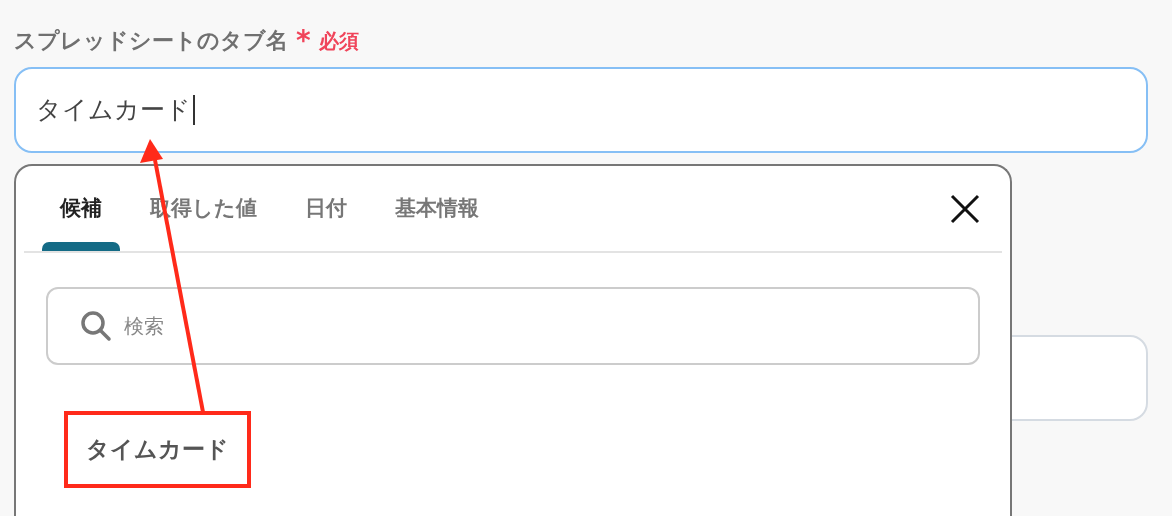 The image size is (1172, 516). Describe the element at coordinates (513, 326) in the screenshot. I see `search-field: 検索` at that location.